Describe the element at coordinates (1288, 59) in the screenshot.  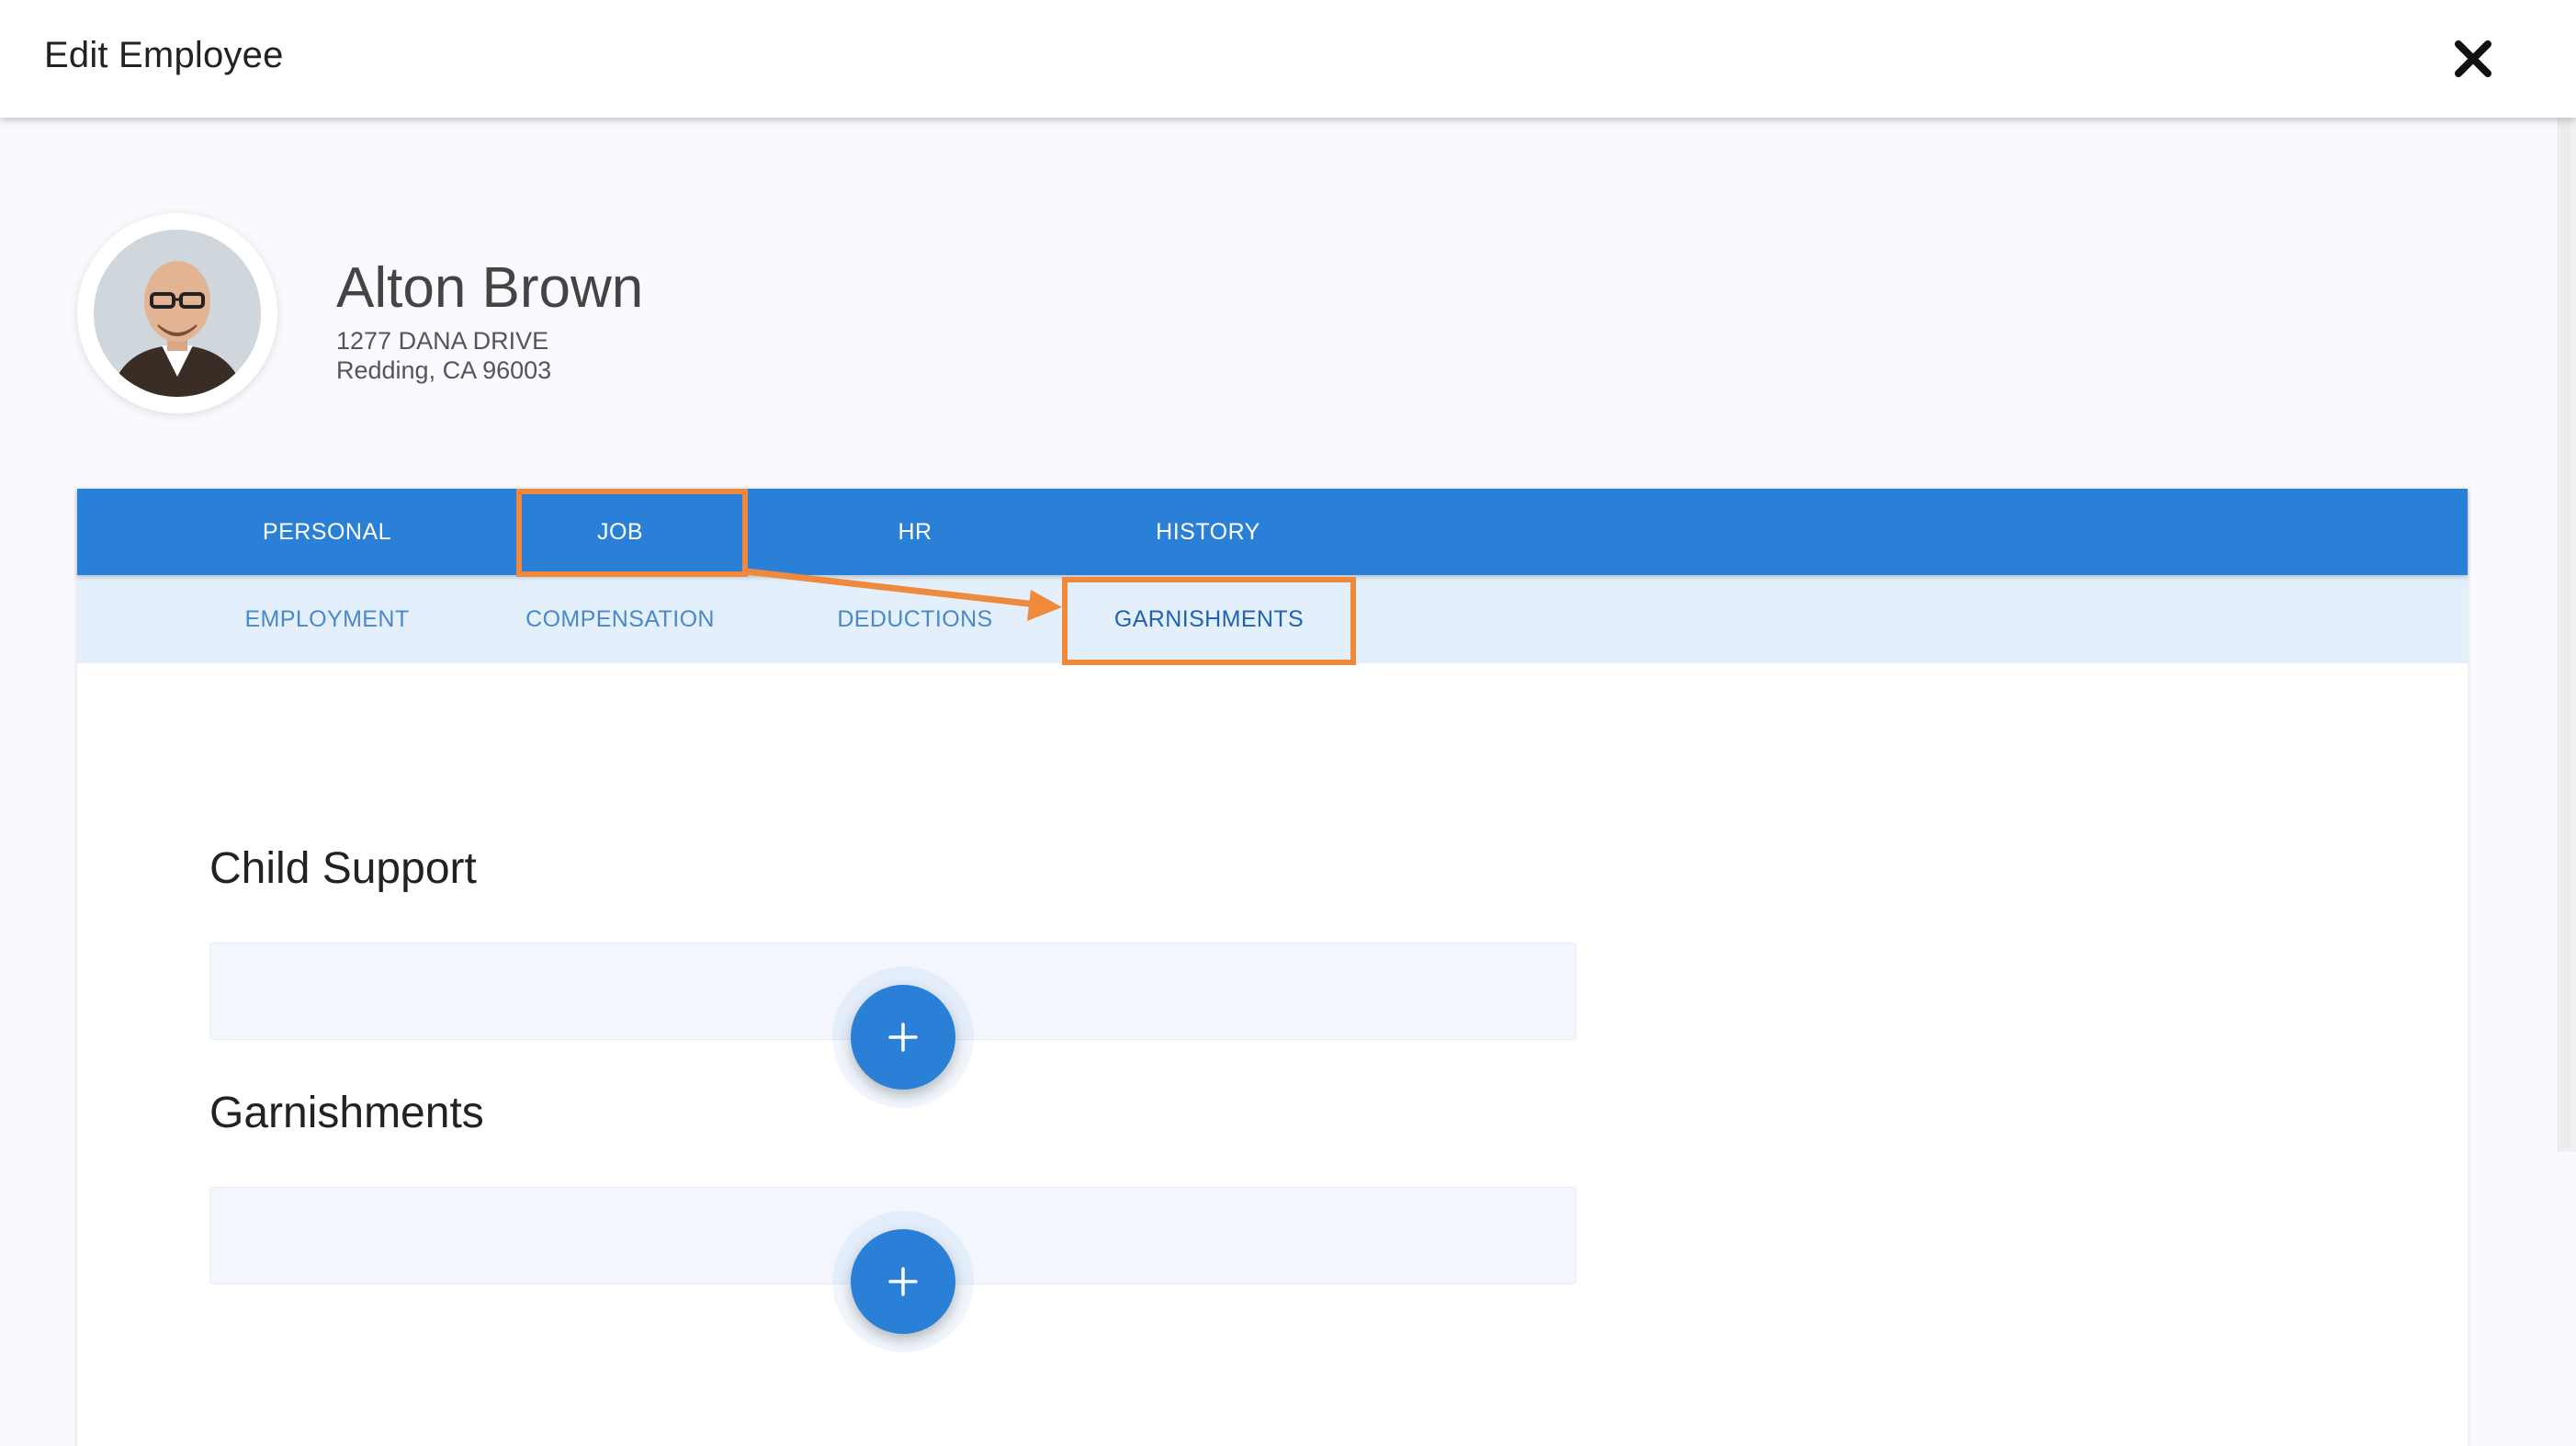
I see `modal-header: Edit Employee` at that location.